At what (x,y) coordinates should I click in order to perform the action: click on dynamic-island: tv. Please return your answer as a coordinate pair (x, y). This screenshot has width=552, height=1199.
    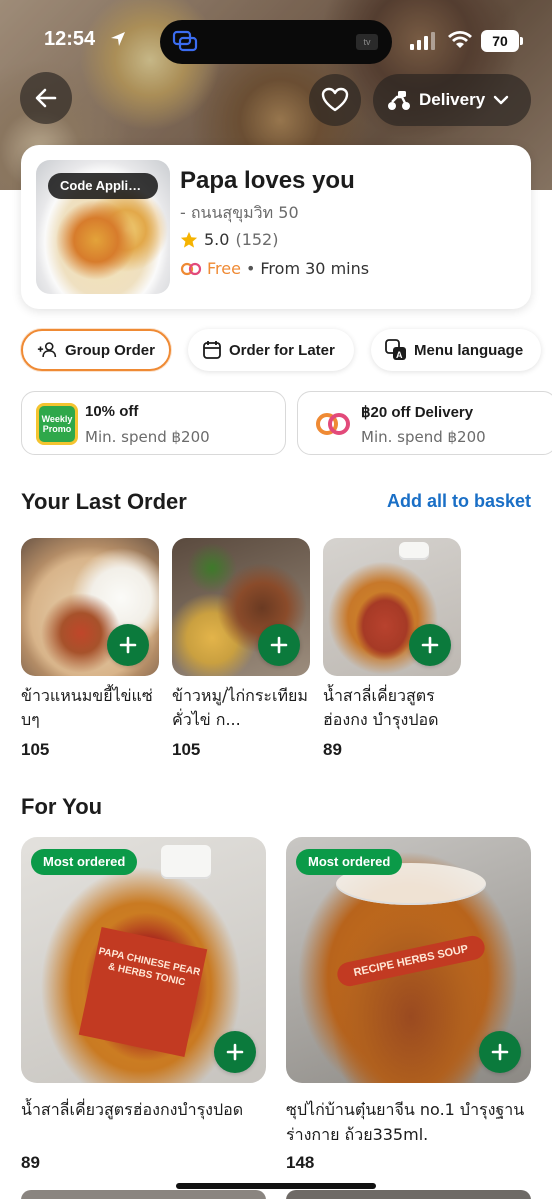
    Looking at the image, I should click on (276, 42).